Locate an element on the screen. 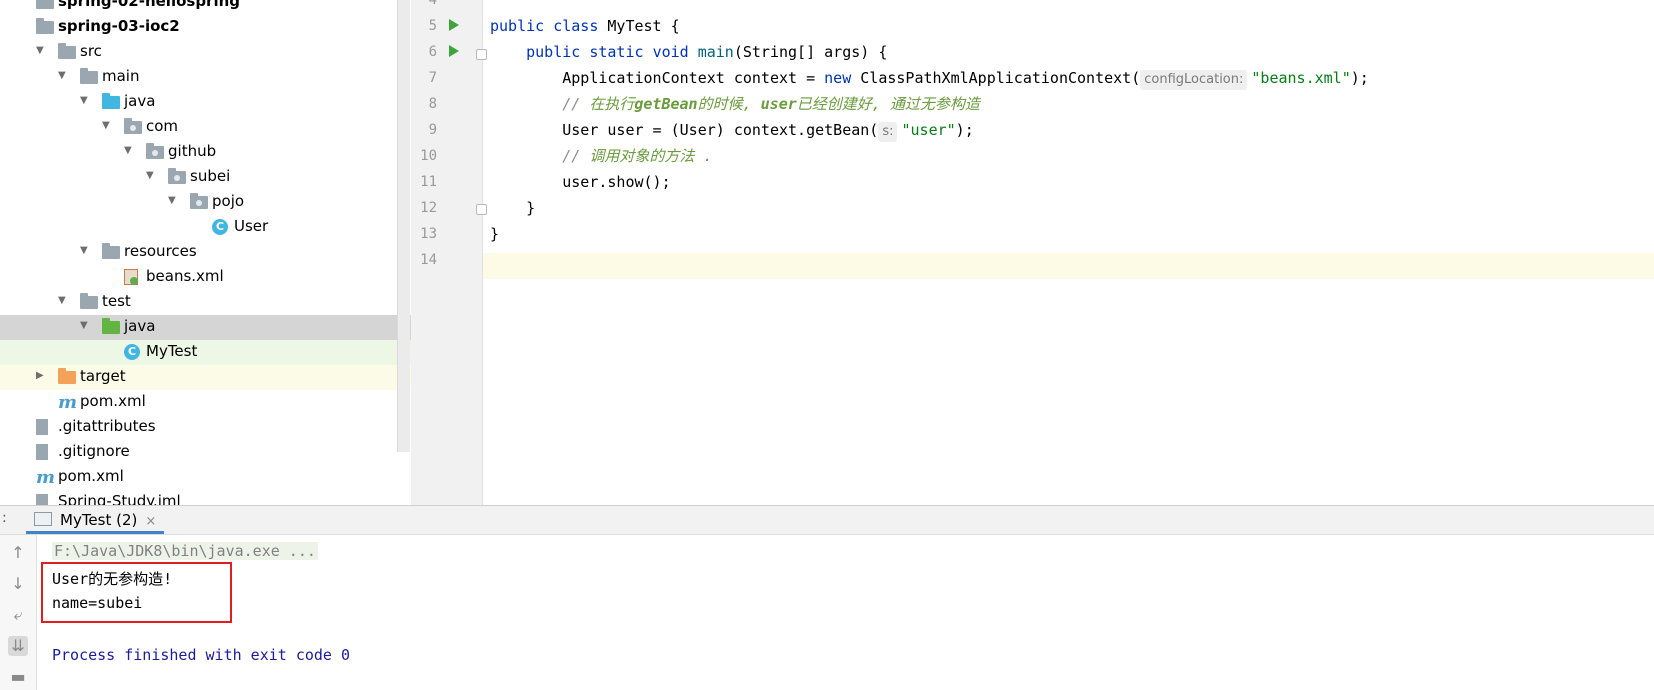 This screenshot has width=1654, height=690. line-number: 13 is located at coordinates (428, 234).